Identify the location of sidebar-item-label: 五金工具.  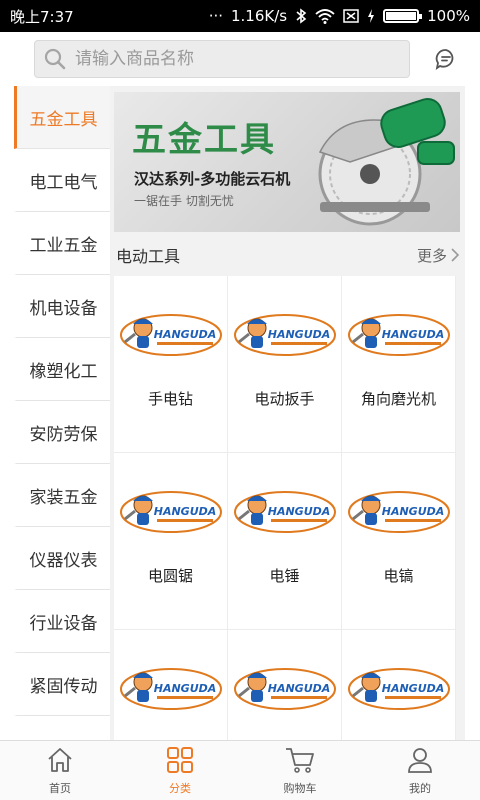
(63, 119).